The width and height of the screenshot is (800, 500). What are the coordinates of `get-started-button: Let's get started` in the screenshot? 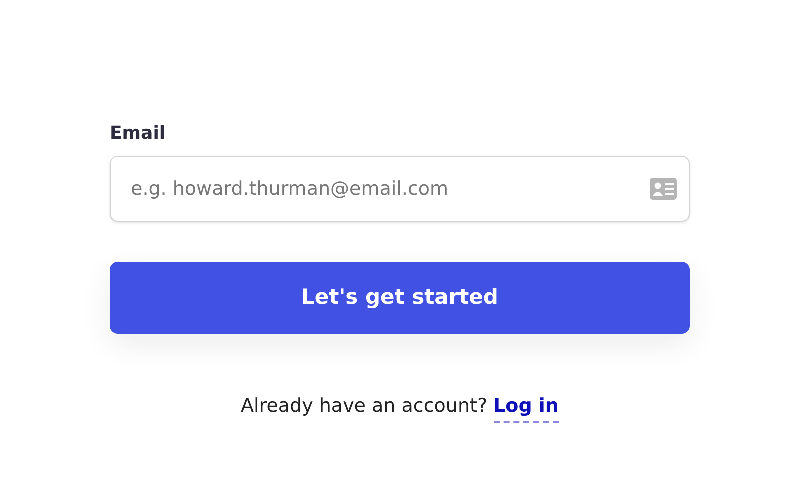 It's located at (400, 298).